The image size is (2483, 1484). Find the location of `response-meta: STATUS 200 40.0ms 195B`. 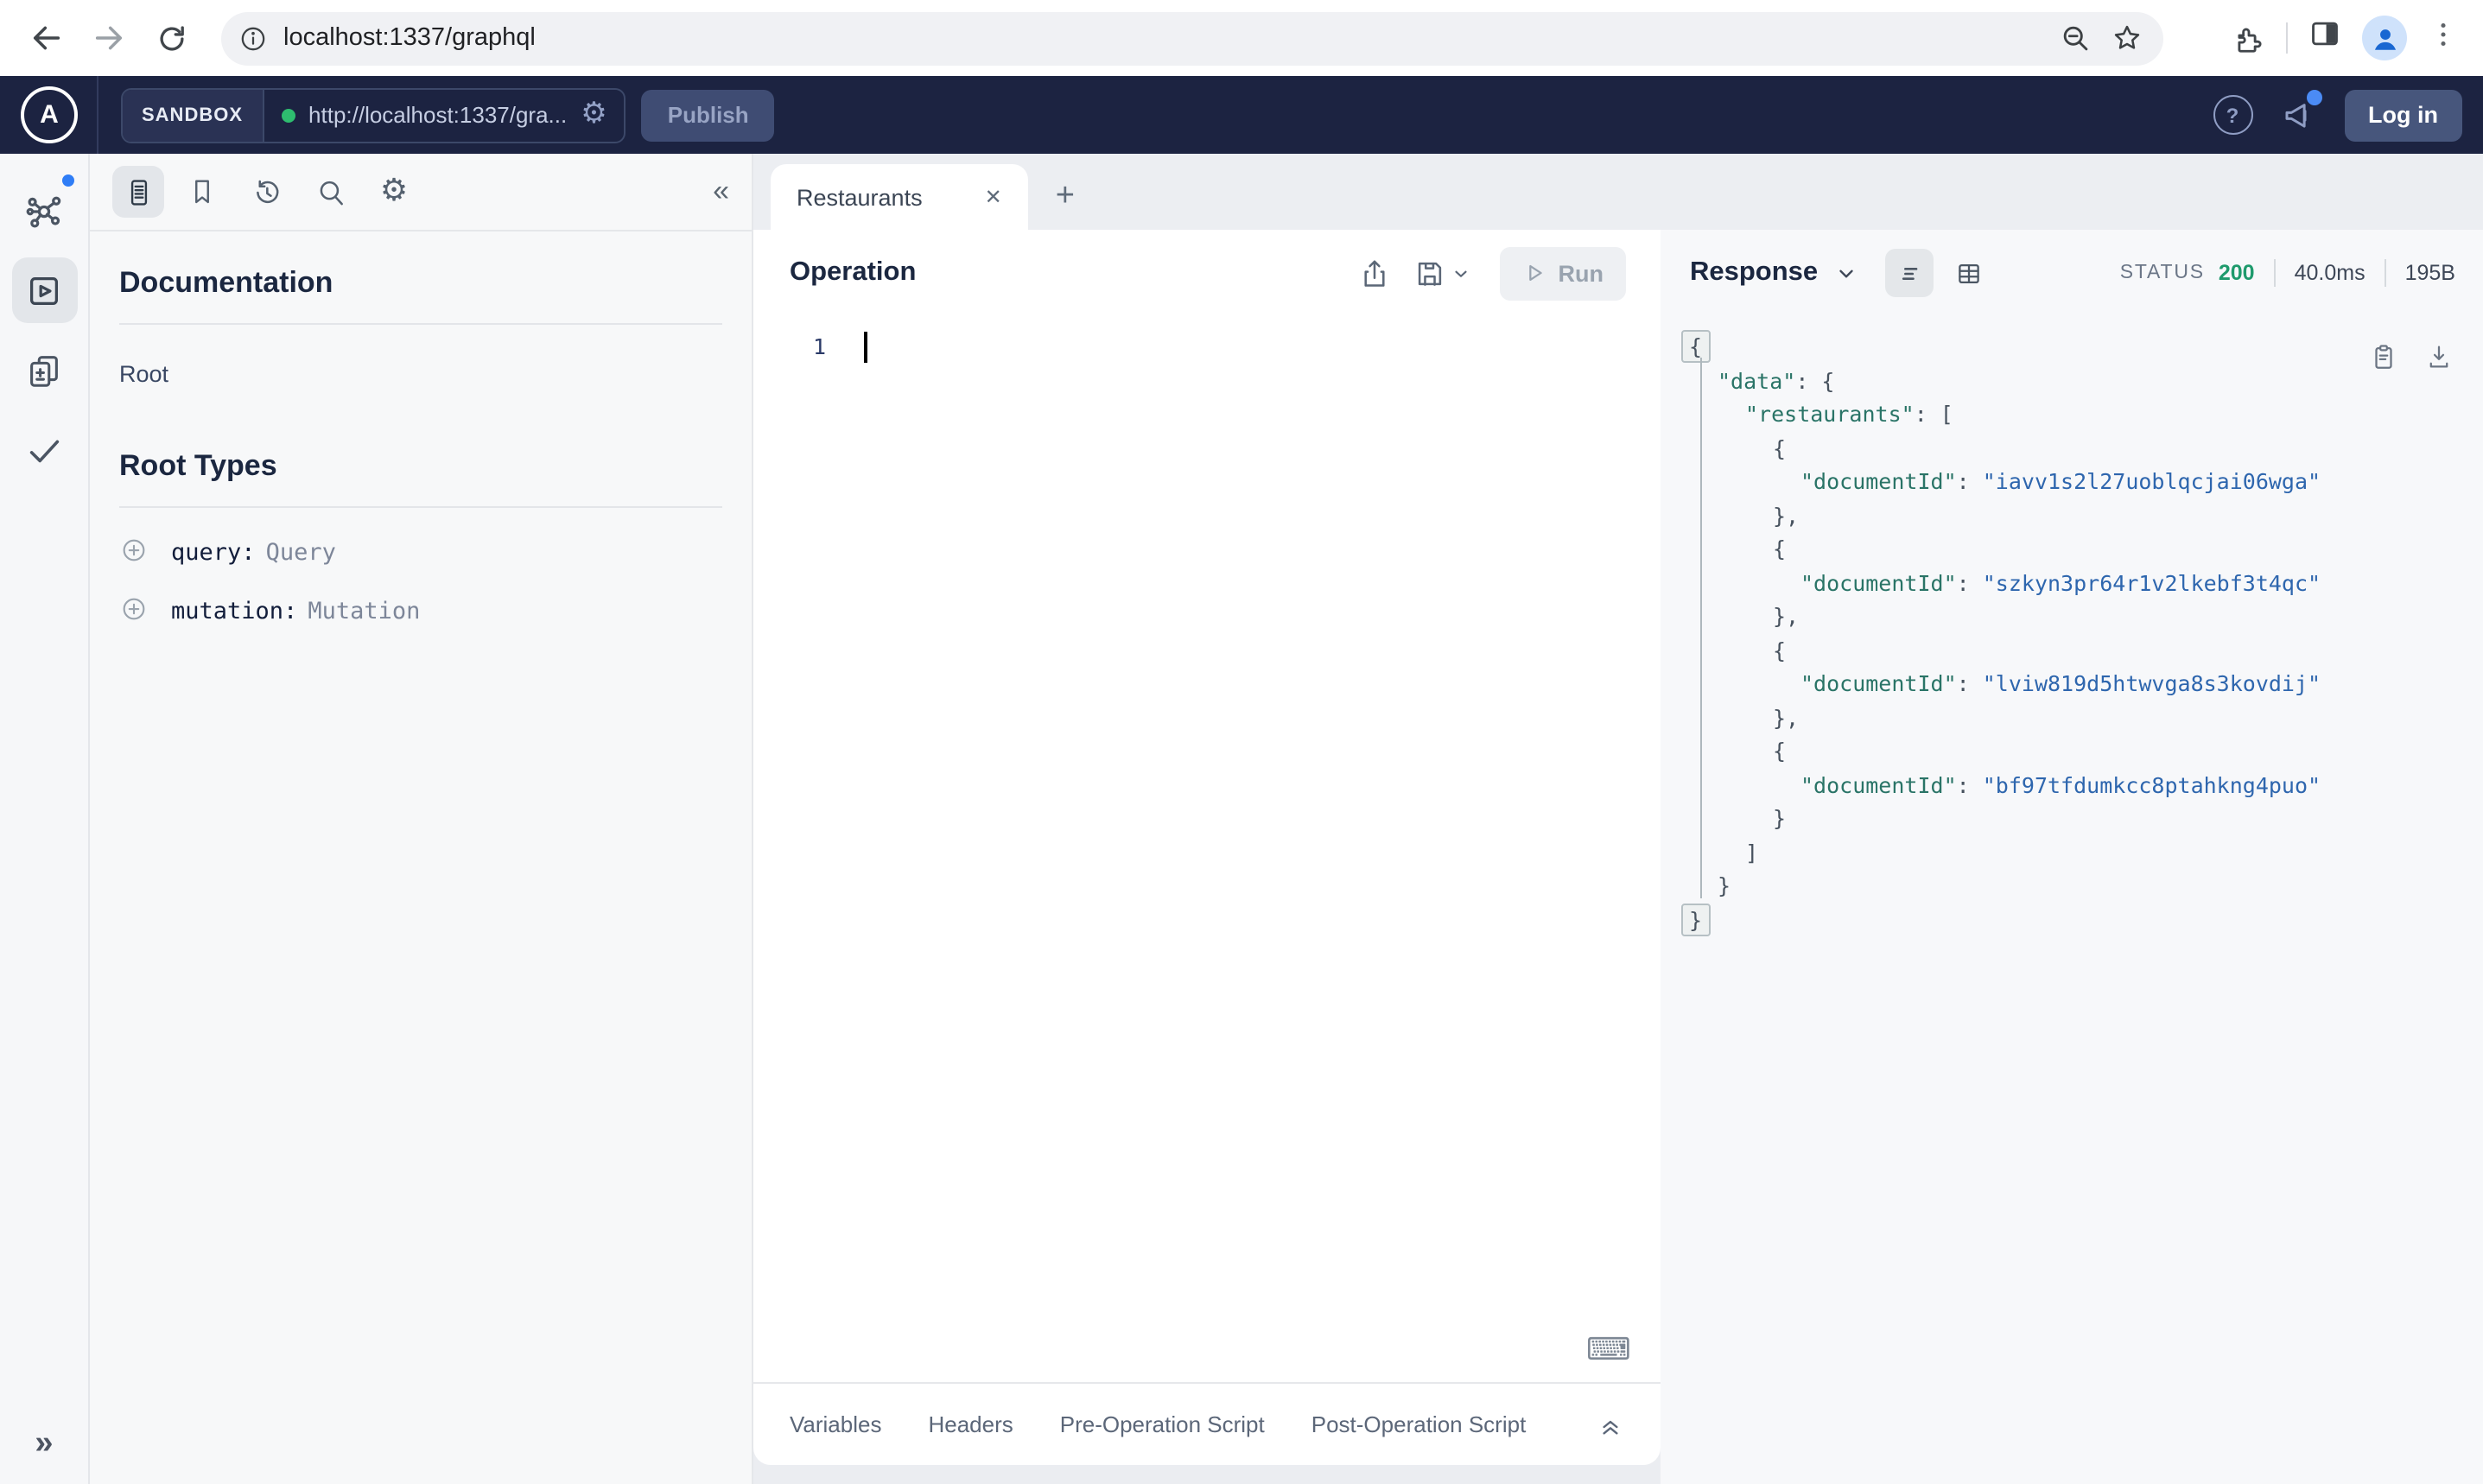

response-meta: STATUS 200 40.0ms 195B is located at coordinates (2288, 273).